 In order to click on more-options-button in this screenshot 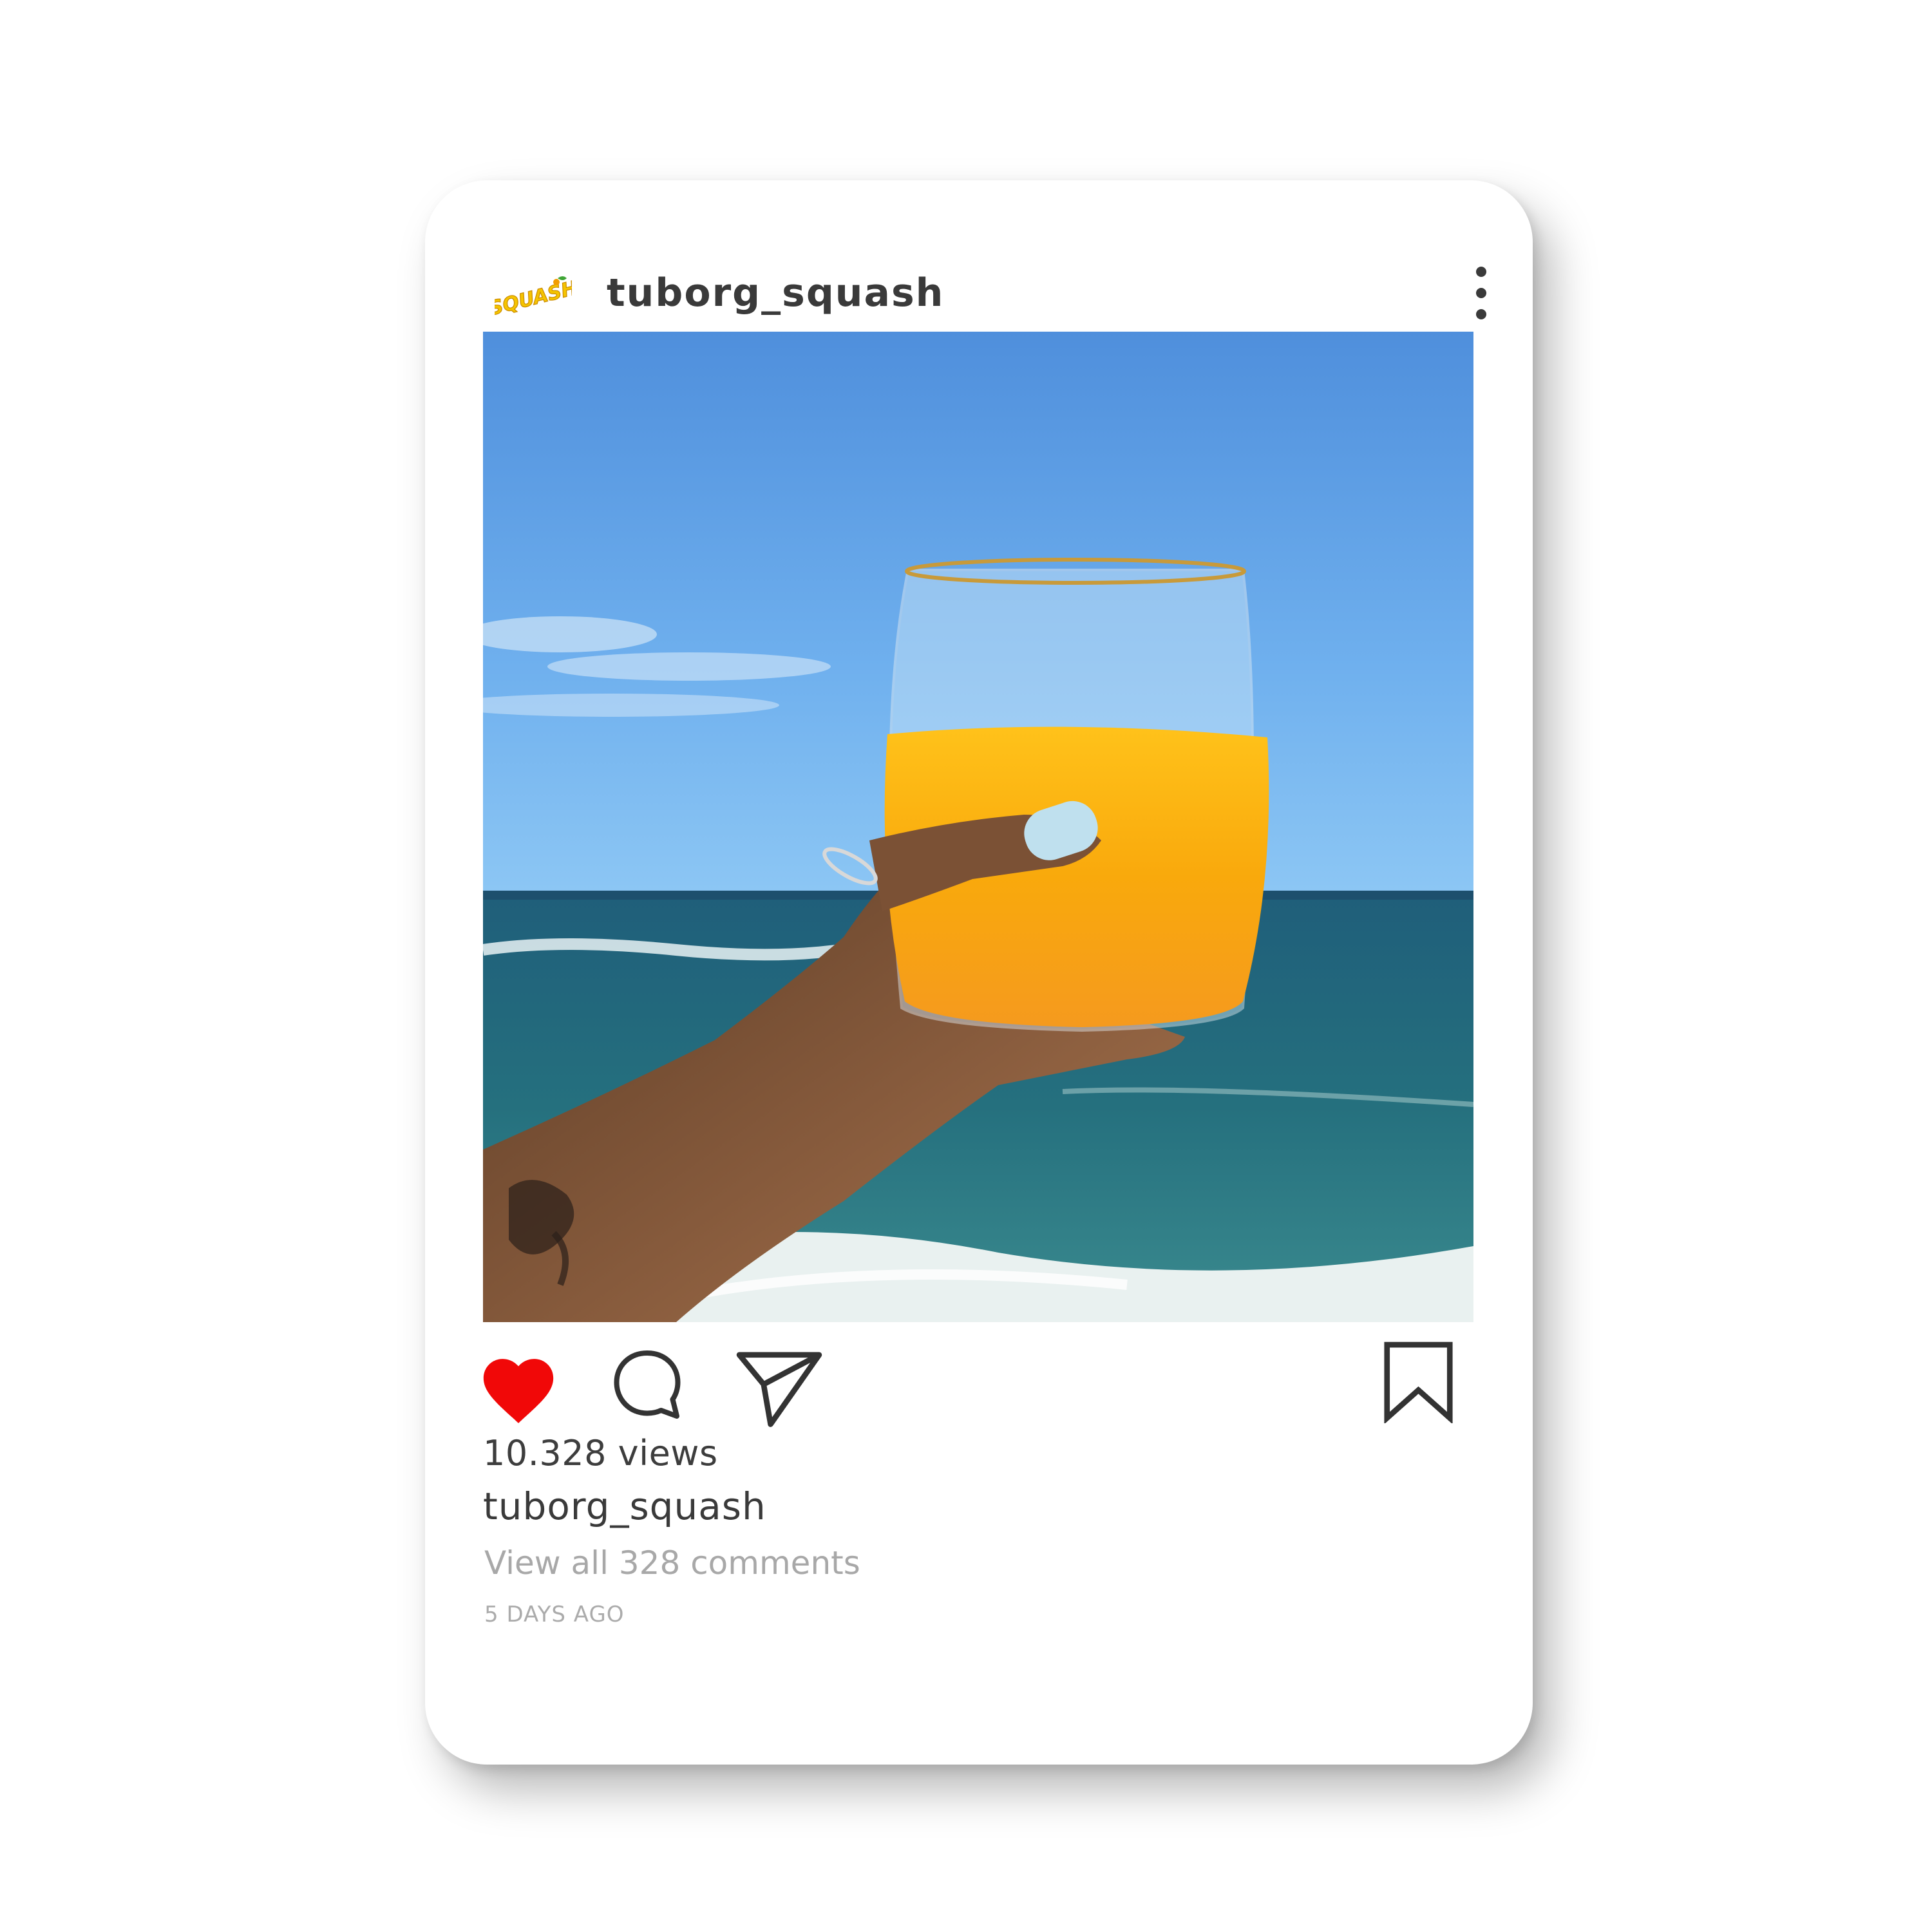, I will do `click(1481, 293)`.